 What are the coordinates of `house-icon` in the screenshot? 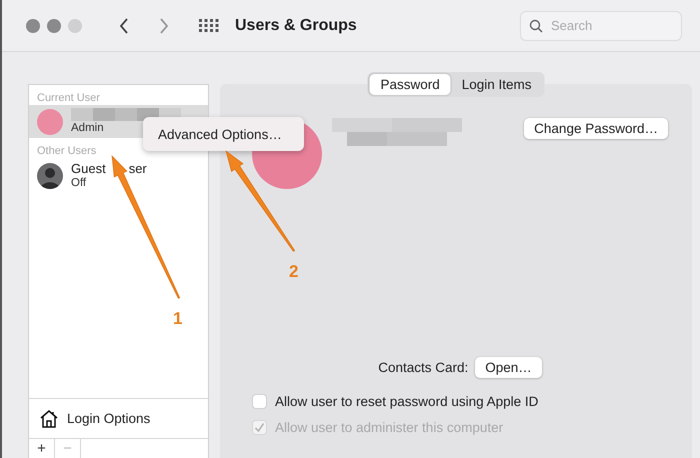 It's located at (49, 418).